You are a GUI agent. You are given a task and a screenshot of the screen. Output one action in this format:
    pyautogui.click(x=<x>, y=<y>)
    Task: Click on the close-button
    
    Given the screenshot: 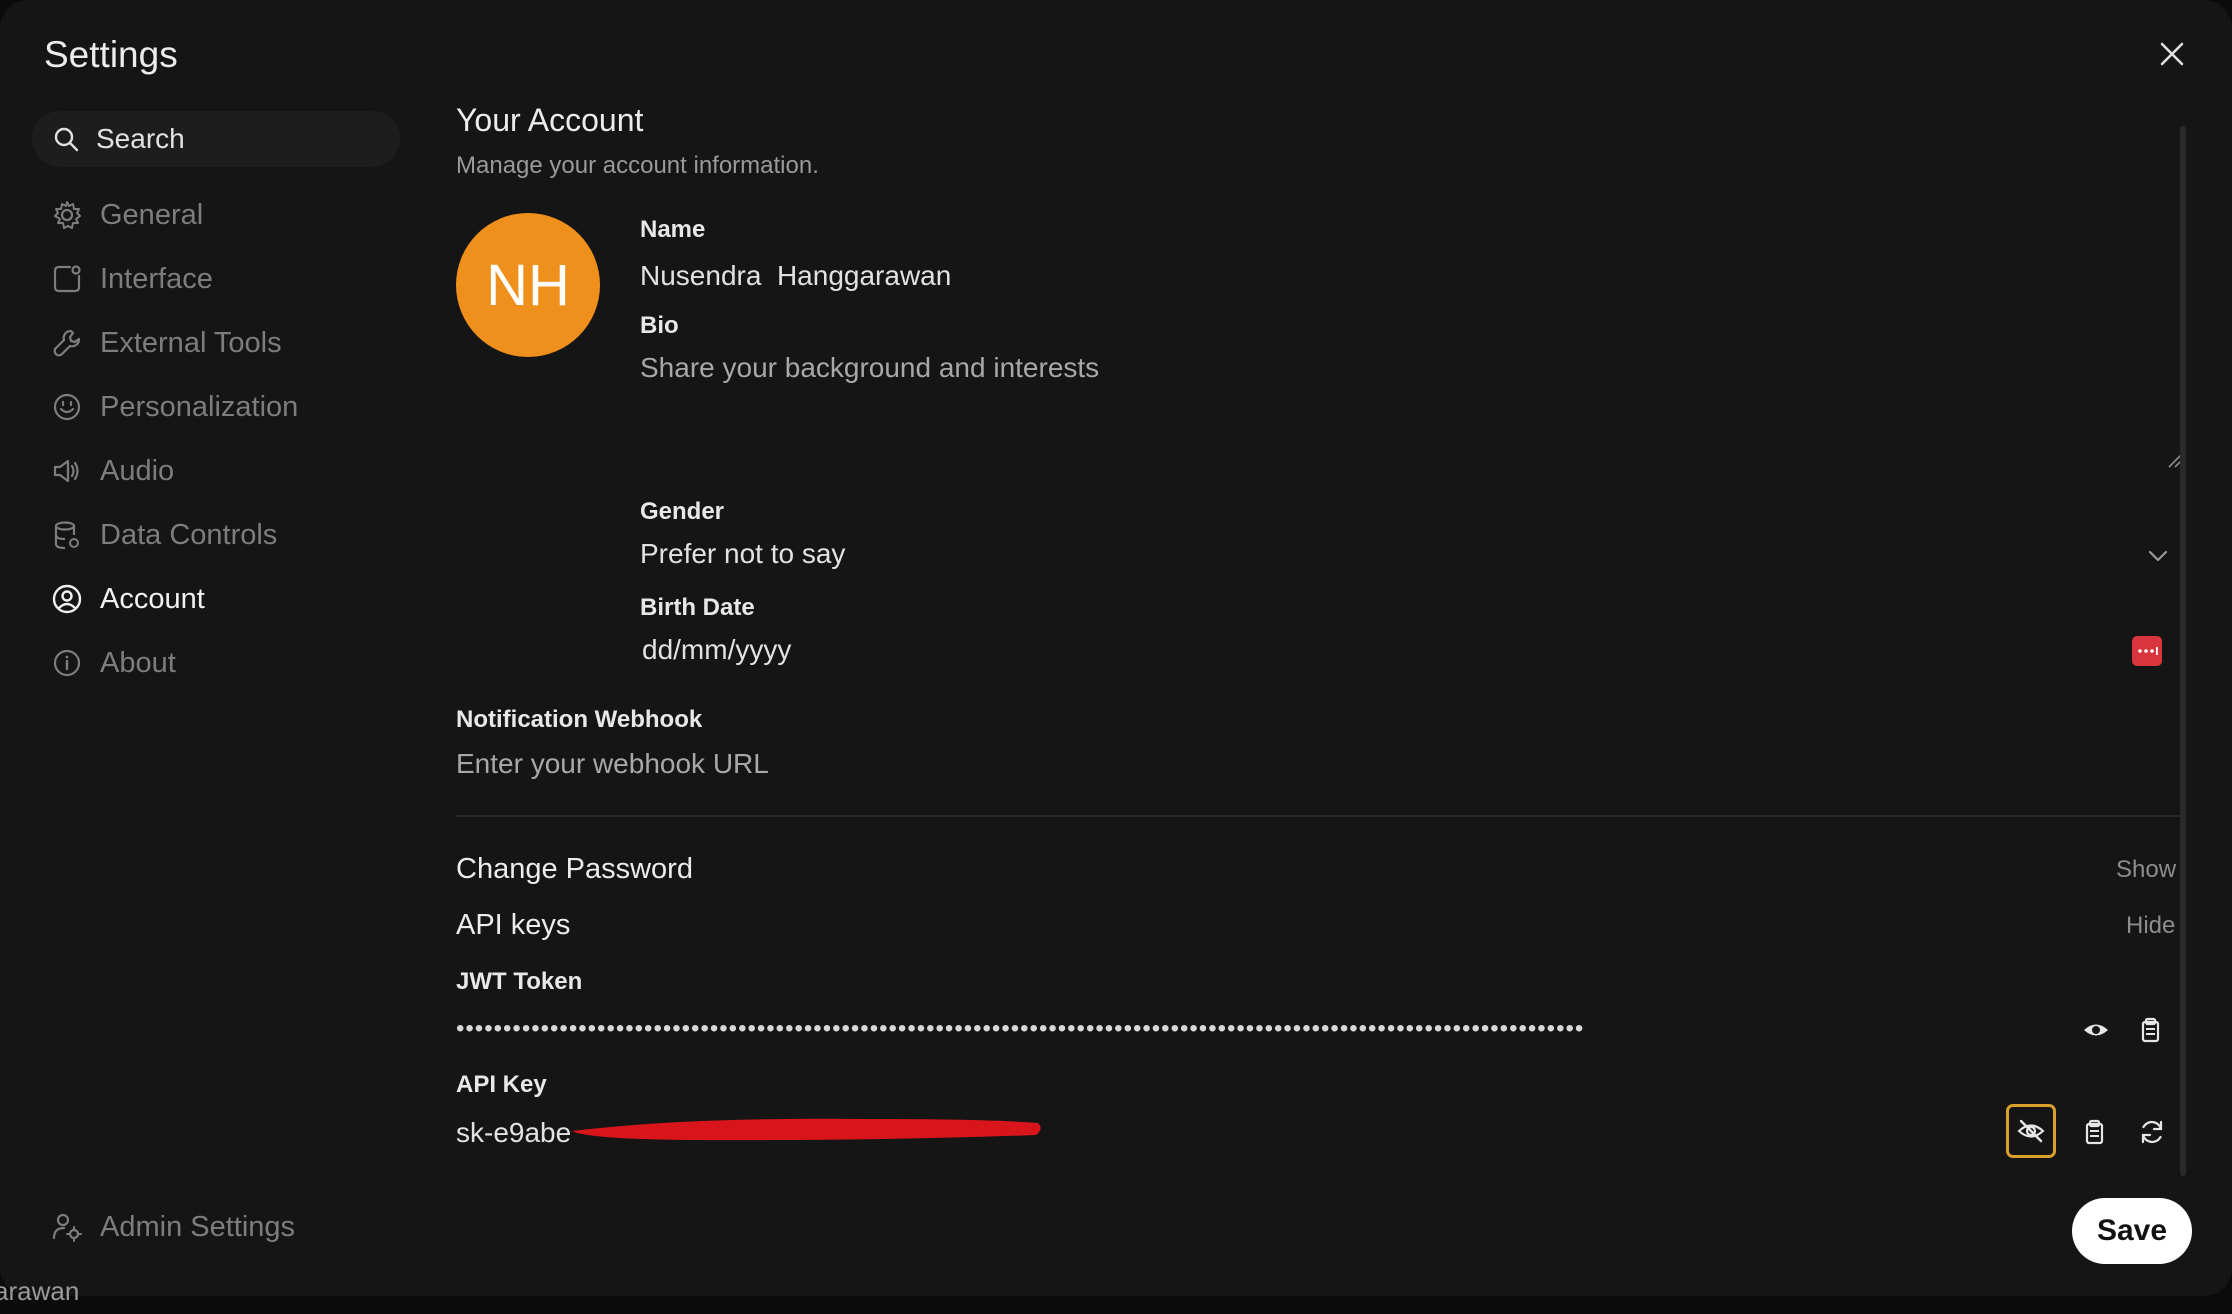 What is the action you would take?
    pyautogui.click(x=2172, y=54)
    